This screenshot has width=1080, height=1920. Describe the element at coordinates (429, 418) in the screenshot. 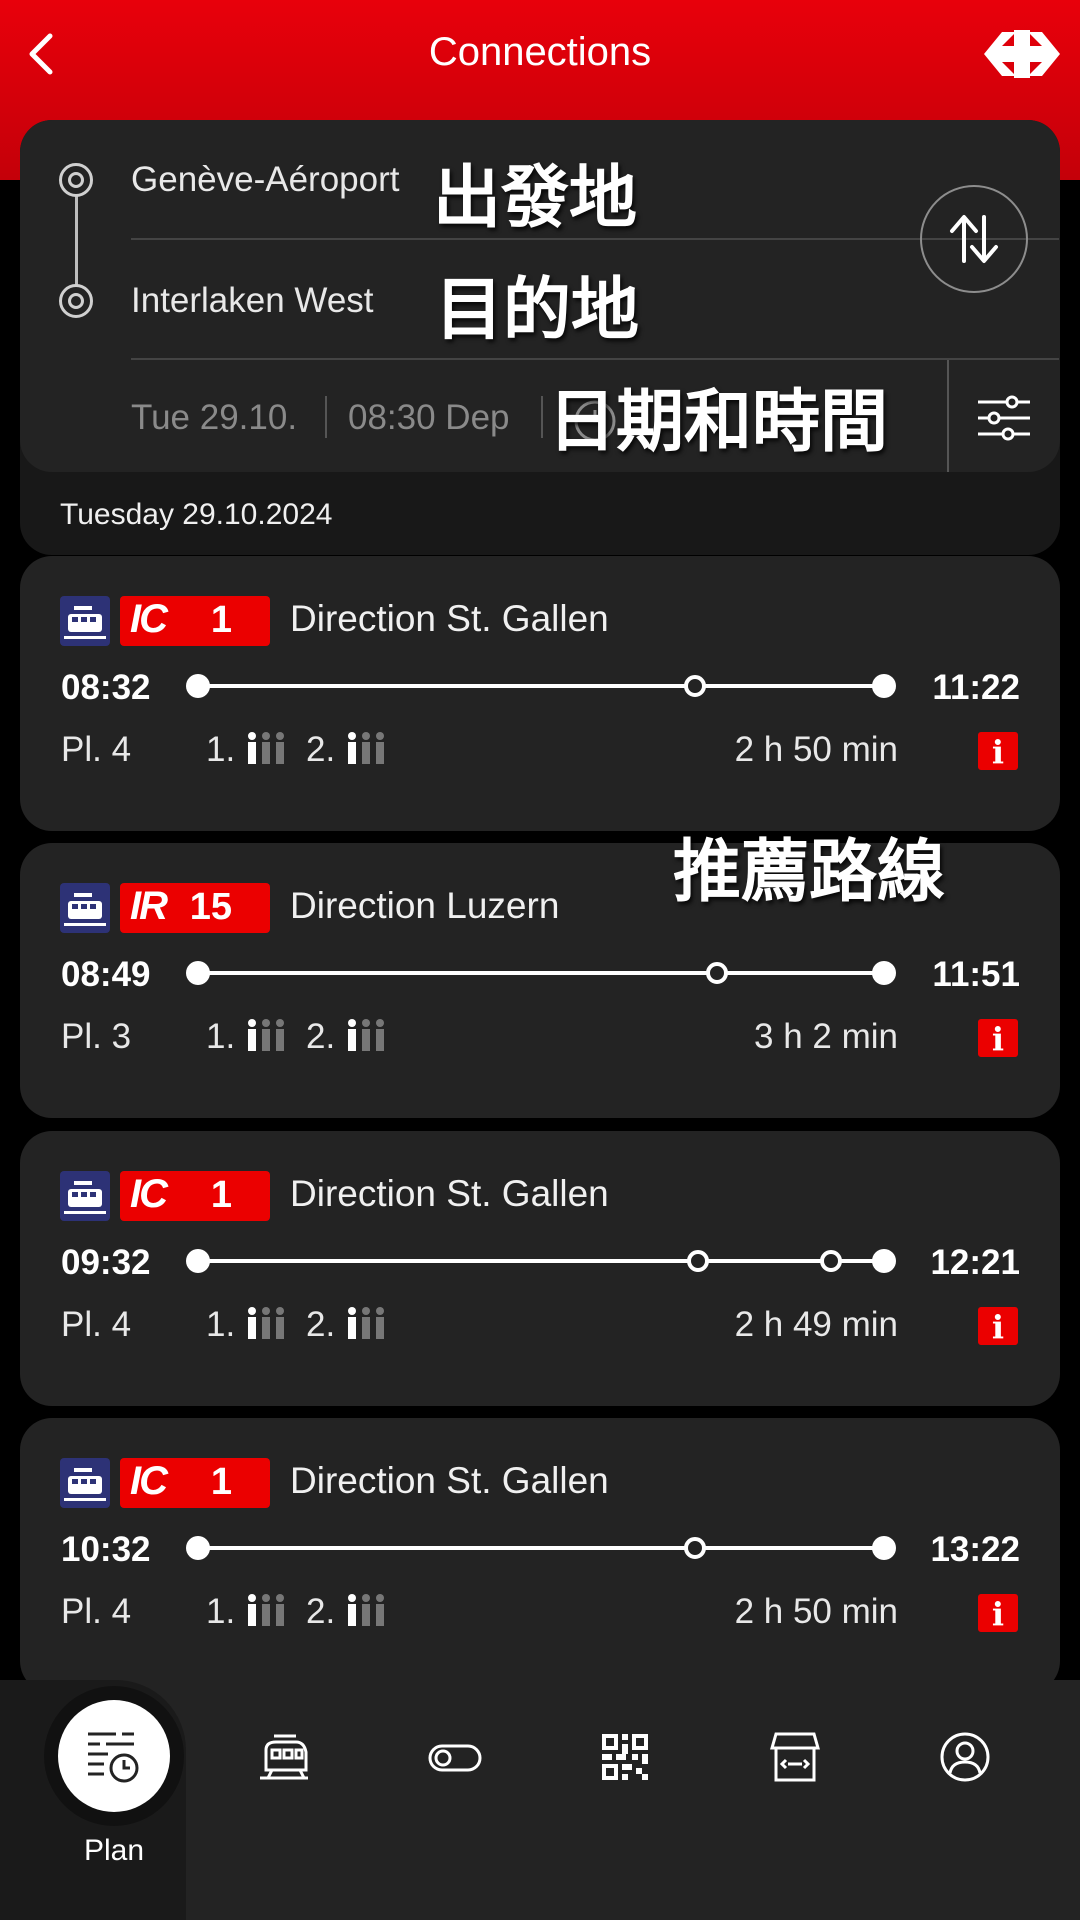

I see `time-field: 08:30 Dep` at that location.